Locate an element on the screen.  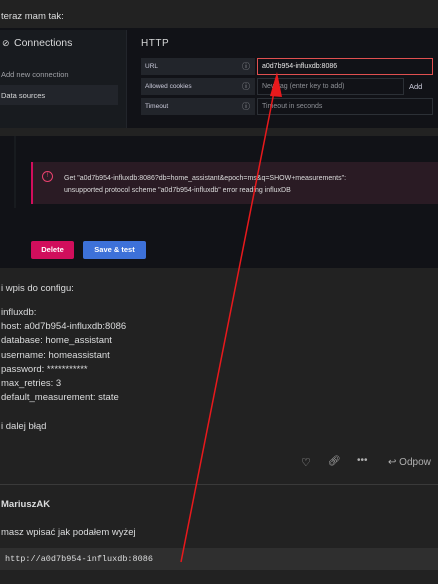
config-intro-text: i wpis do configu: is located at coordinates (37, 288).